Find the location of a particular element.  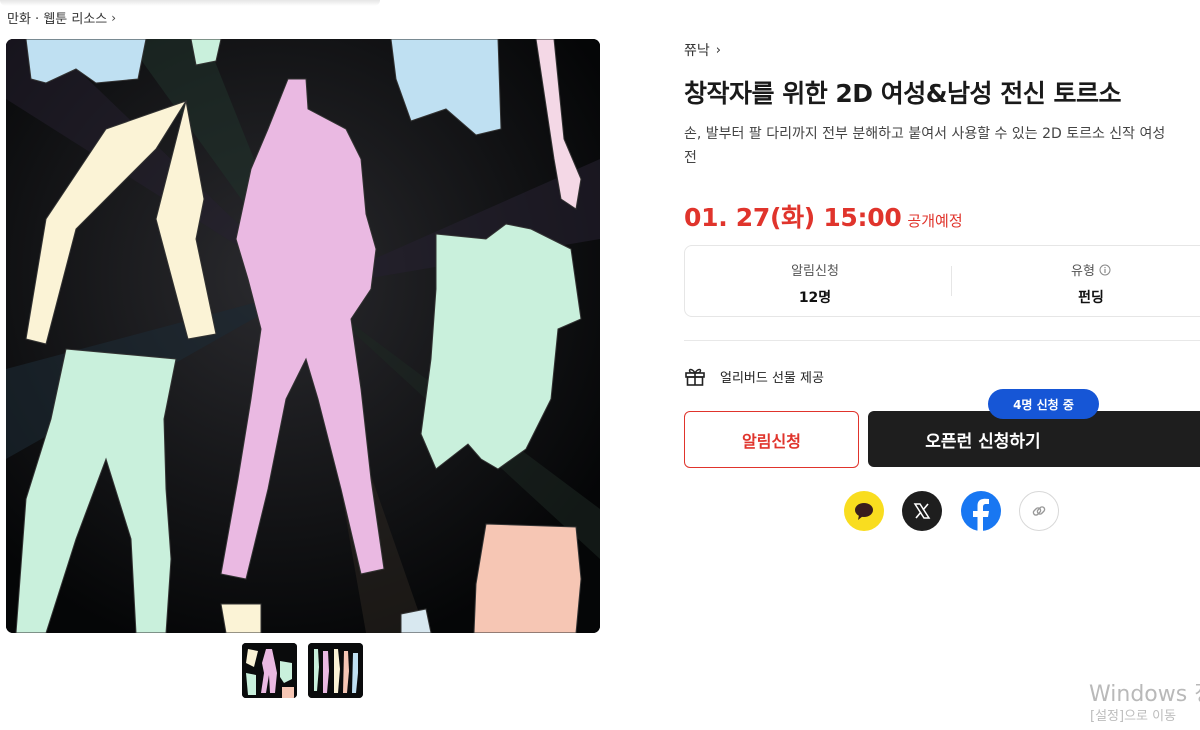

x-icon is located at coordinates (922, 511).